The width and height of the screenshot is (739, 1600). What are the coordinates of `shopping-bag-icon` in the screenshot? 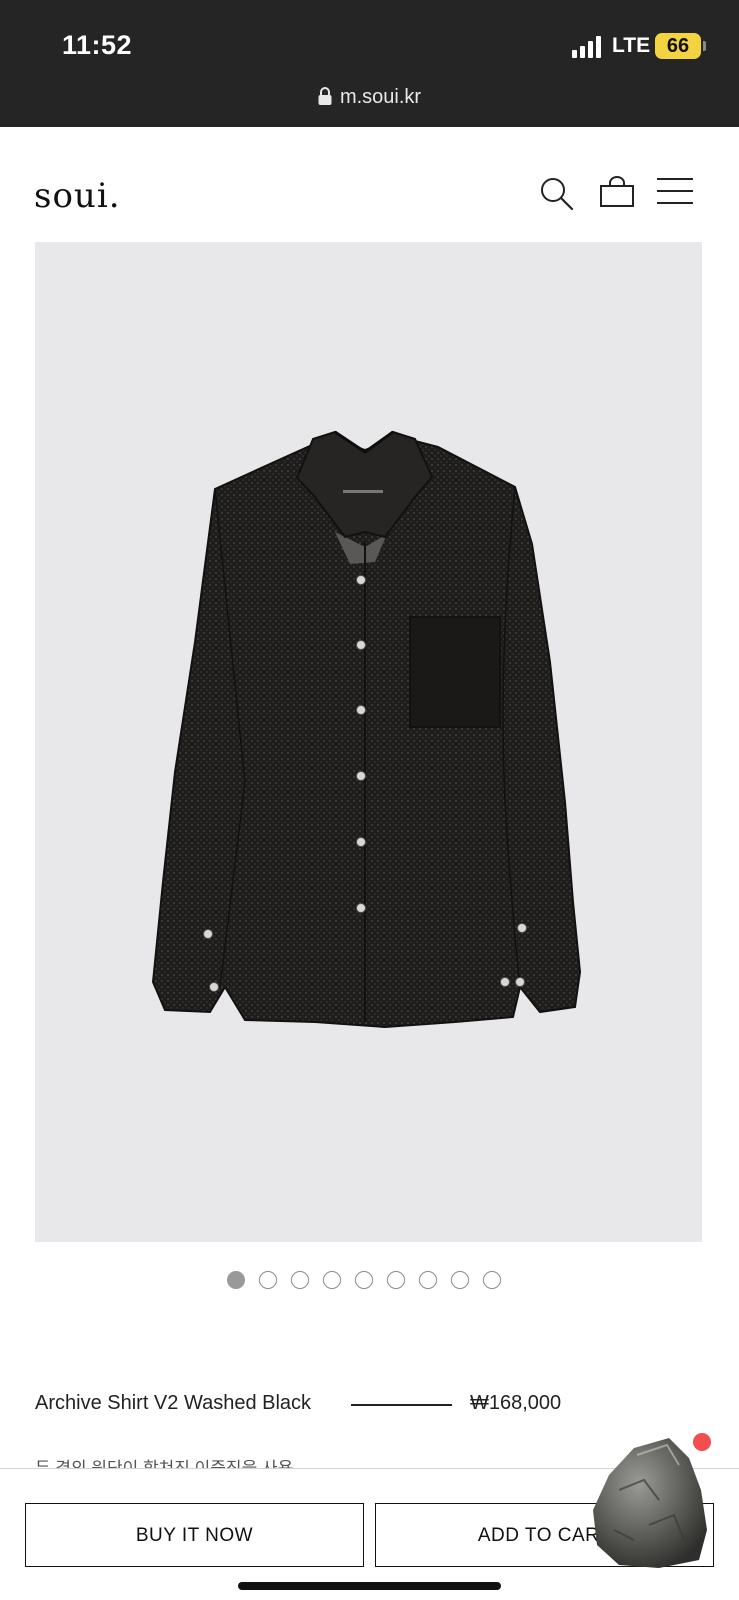 It's located at (617, 192).